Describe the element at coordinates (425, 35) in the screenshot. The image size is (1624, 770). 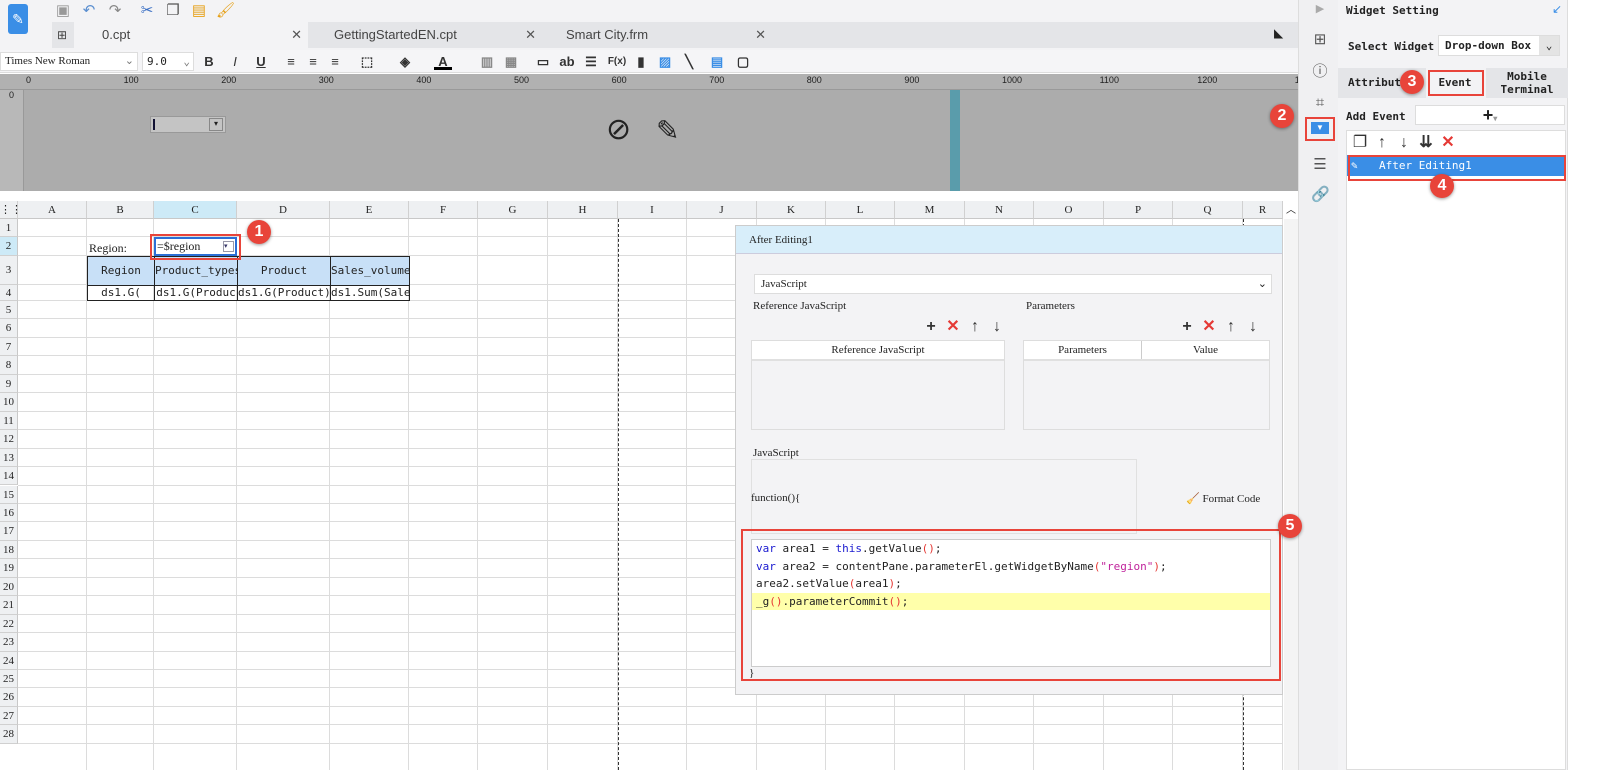
I see `tab-getting-started: GettingStartedEN.cpt ✕` at that location.